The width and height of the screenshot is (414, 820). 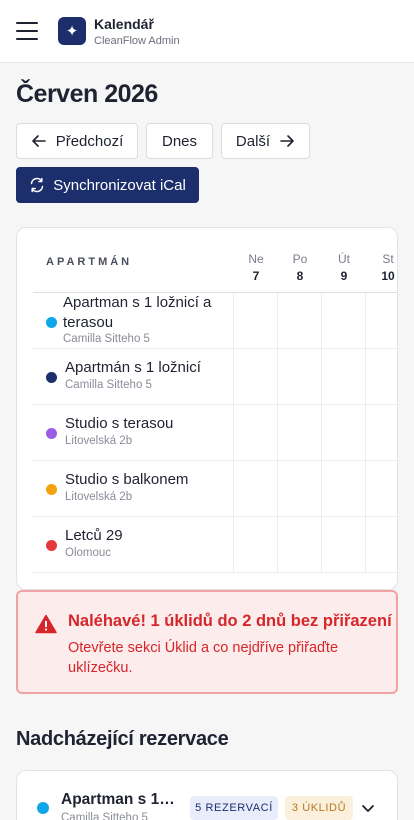 I want to click on apartment-column-header: APARTMÁN, so click(x=89, y=262).